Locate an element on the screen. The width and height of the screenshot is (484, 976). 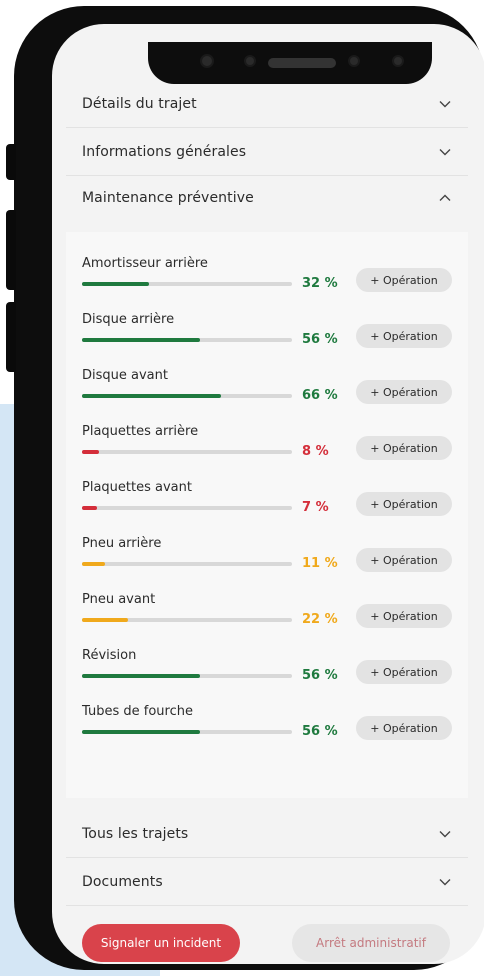
maintenance-item-label: Amortisseur arrière is located at coordinates (145, 263).